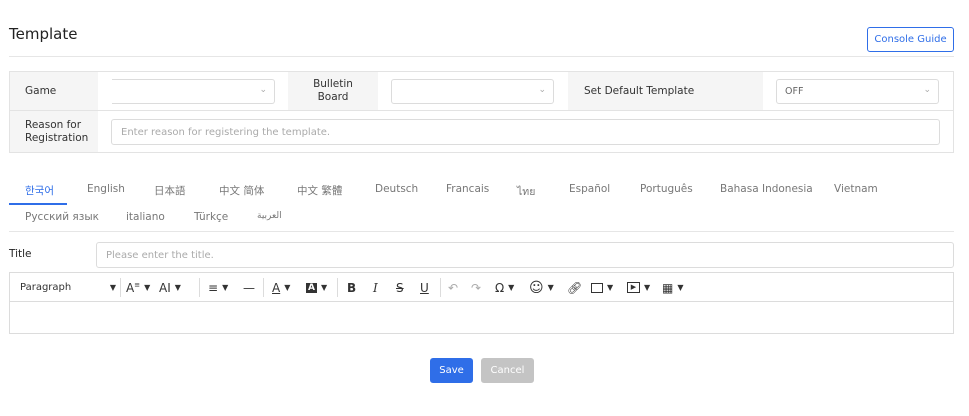 This screenshot has width=969, height=416. Describe the element at coordinates (597, 287) in the screenshot. I see `image-icon` at that location.